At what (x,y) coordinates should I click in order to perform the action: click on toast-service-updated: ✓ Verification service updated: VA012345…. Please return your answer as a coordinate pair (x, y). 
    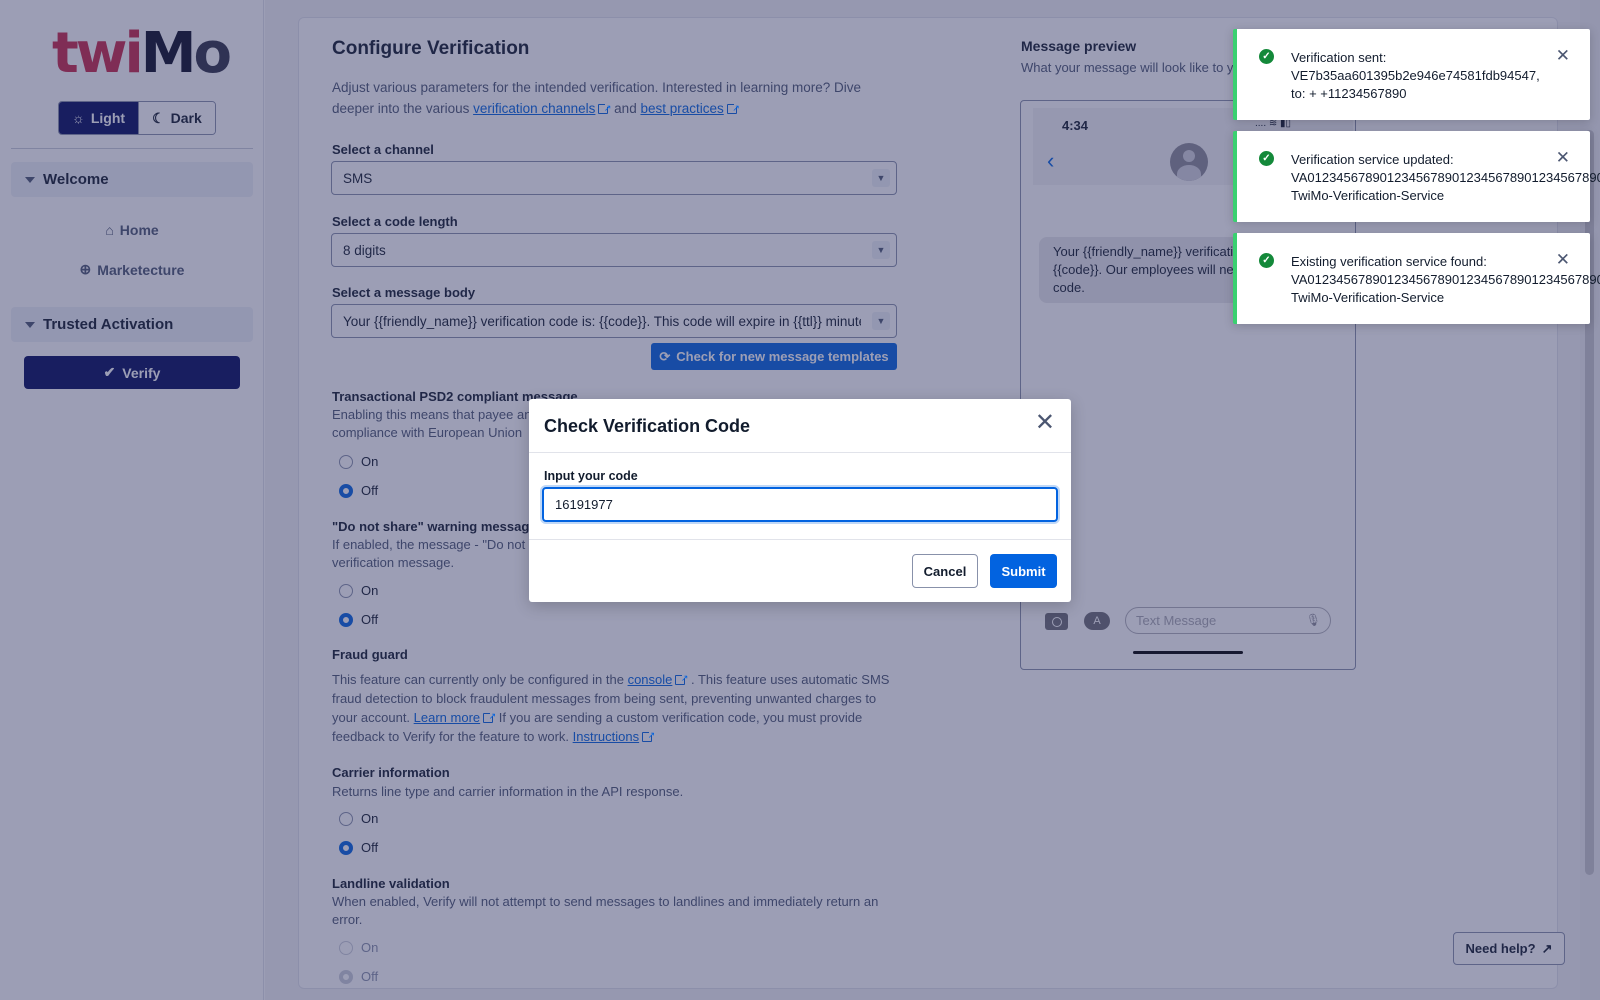
    Looking at the image, I should click on (1416, 176).